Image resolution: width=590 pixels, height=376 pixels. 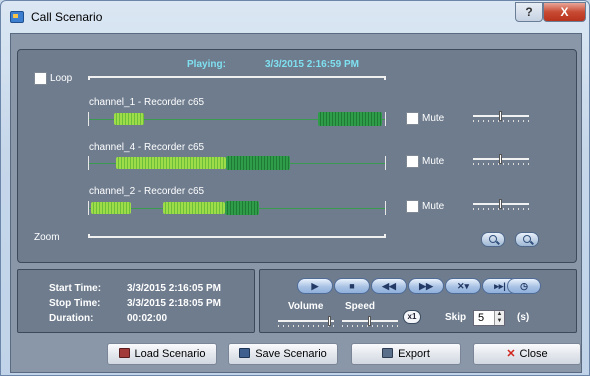 I want to click on track-2-start-marker, so click(x=88, y=163).